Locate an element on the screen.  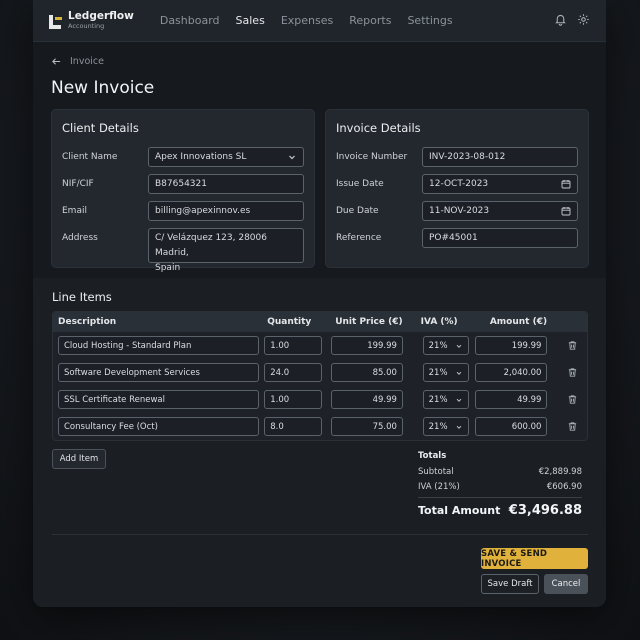
description-input: Consultancy Fee (Oct) is located at coordinates (159, 426).